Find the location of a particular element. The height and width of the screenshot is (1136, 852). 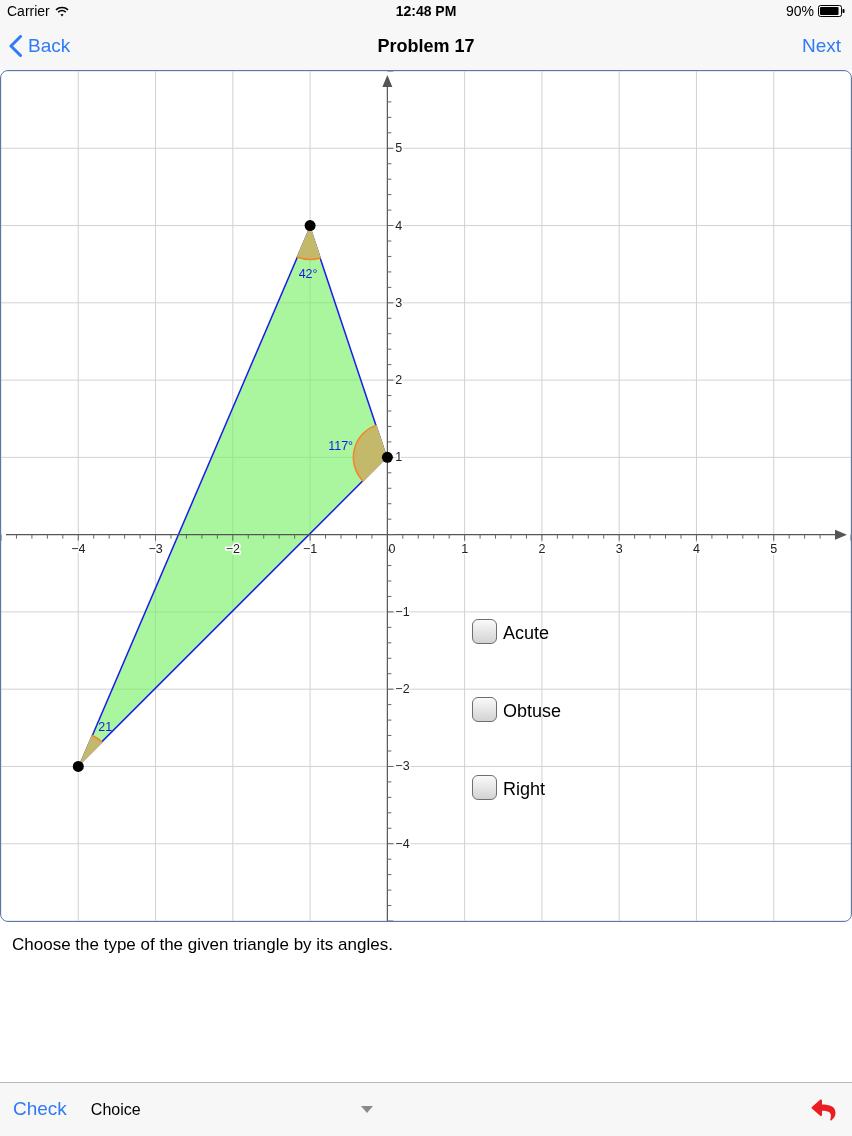

choice-label: Right is located at coordinates (524, 787).